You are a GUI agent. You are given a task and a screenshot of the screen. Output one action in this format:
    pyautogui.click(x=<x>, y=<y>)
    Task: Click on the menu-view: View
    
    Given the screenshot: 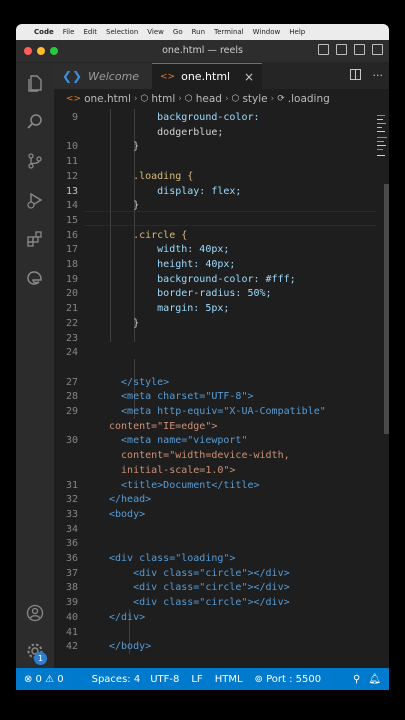 What is the action you would take?
    pyautogui.click(x=155, y=32)
    